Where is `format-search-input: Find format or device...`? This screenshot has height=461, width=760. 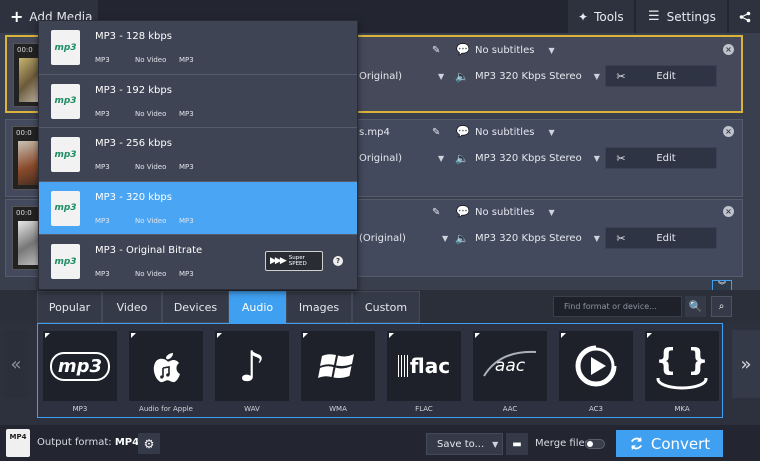 format-search-input: Find format or device... is located at coordinates (617, 306).